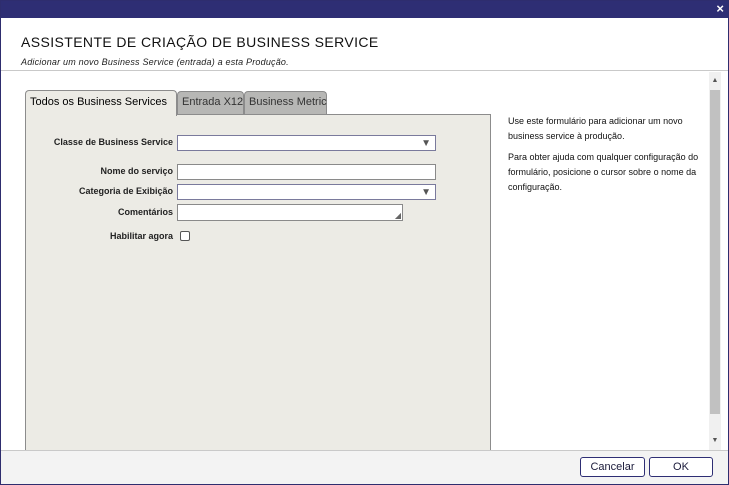 This screenshot has width=729, height=485. I want to click on category-select: ▼, so click(306, 192).